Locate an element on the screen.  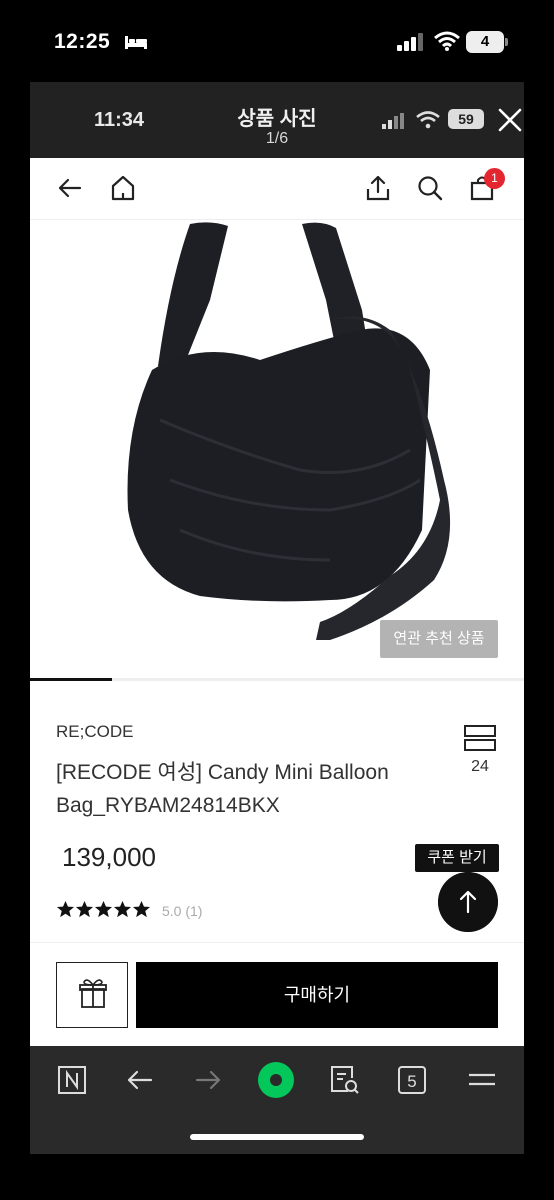
home-icon is located at coordinates (123, 188).